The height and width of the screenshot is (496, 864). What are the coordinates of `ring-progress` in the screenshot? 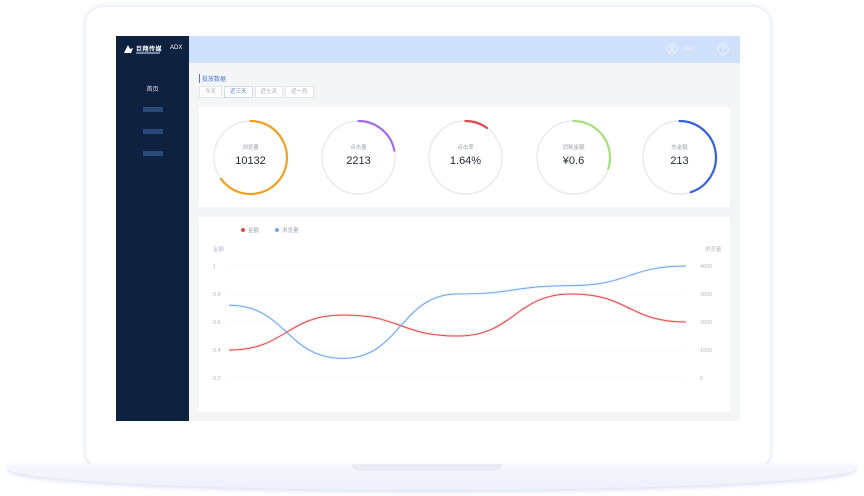 It's located at (476, 124).